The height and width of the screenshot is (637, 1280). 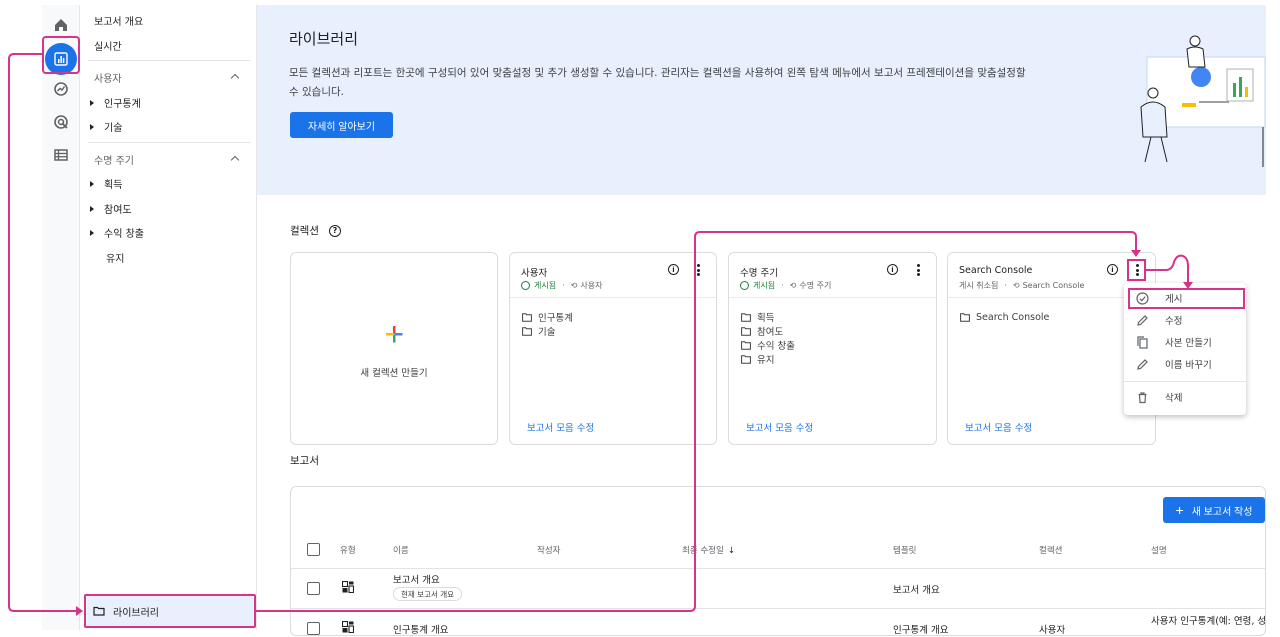 What do you see at coordinates (416, 579) in the screenshot?
I see `report-name: 보고서 개요` at bounding box center [416, 579].